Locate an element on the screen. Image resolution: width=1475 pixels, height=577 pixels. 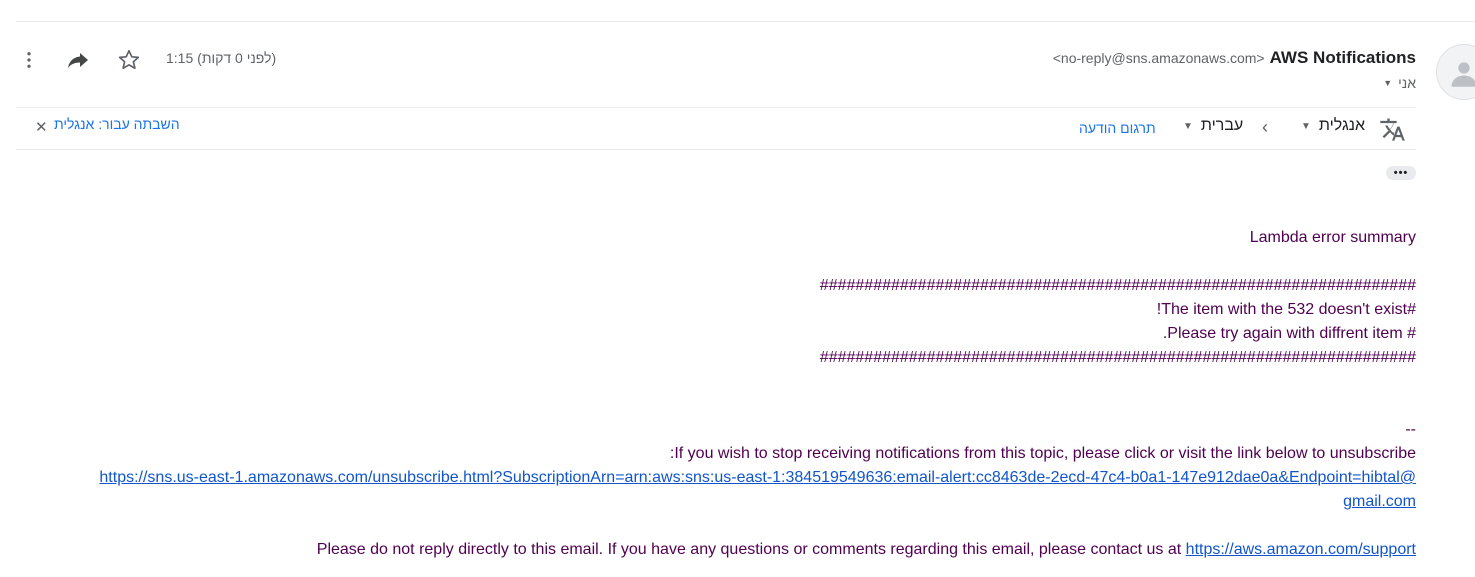
forward-icon is located at coordinates (78, 60).